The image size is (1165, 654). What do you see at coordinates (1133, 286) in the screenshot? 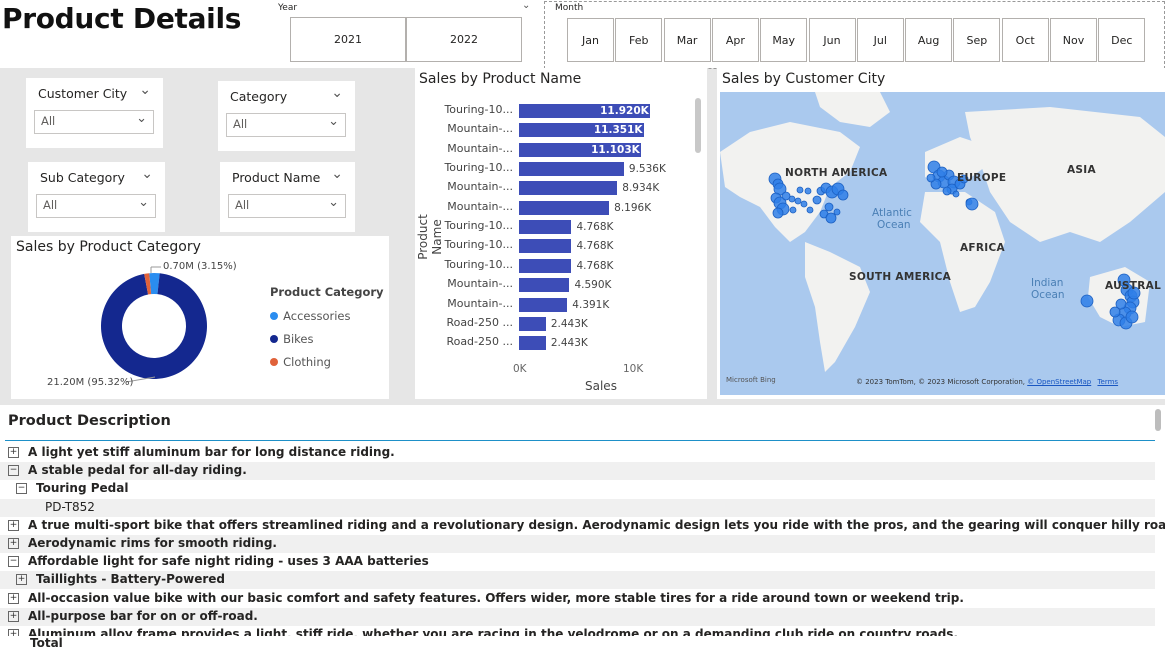
I see `map-label-australia: AUSTRAL` at bounding box center [1133, 286].